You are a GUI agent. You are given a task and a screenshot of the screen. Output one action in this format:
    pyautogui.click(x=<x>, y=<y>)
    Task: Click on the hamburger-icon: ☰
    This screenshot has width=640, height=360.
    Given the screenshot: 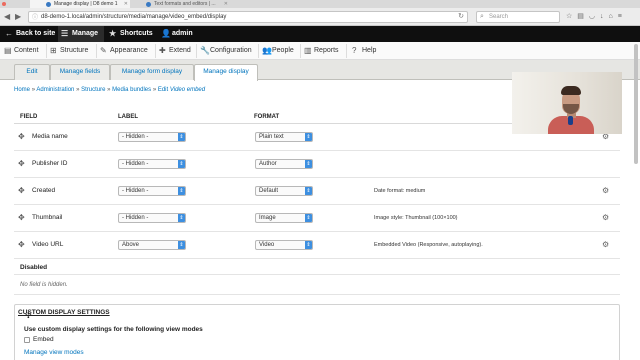 What is the action you would take?
    pyautogui.click(x=65, y=33)
    